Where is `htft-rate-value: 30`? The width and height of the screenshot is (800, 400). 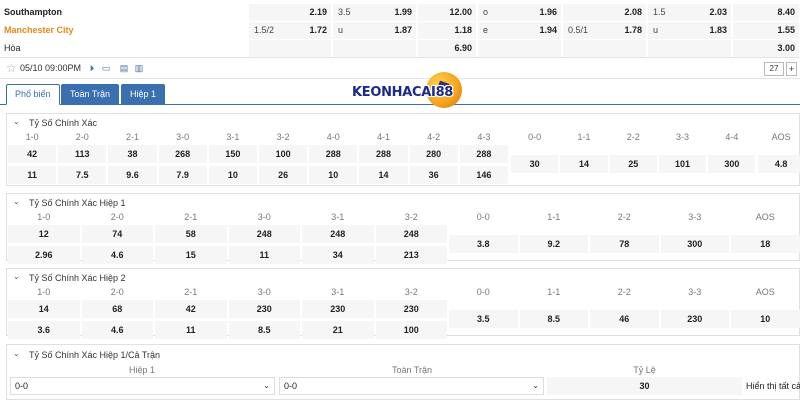 htft-rate-value: 30 is located at coordinates (644, 386).